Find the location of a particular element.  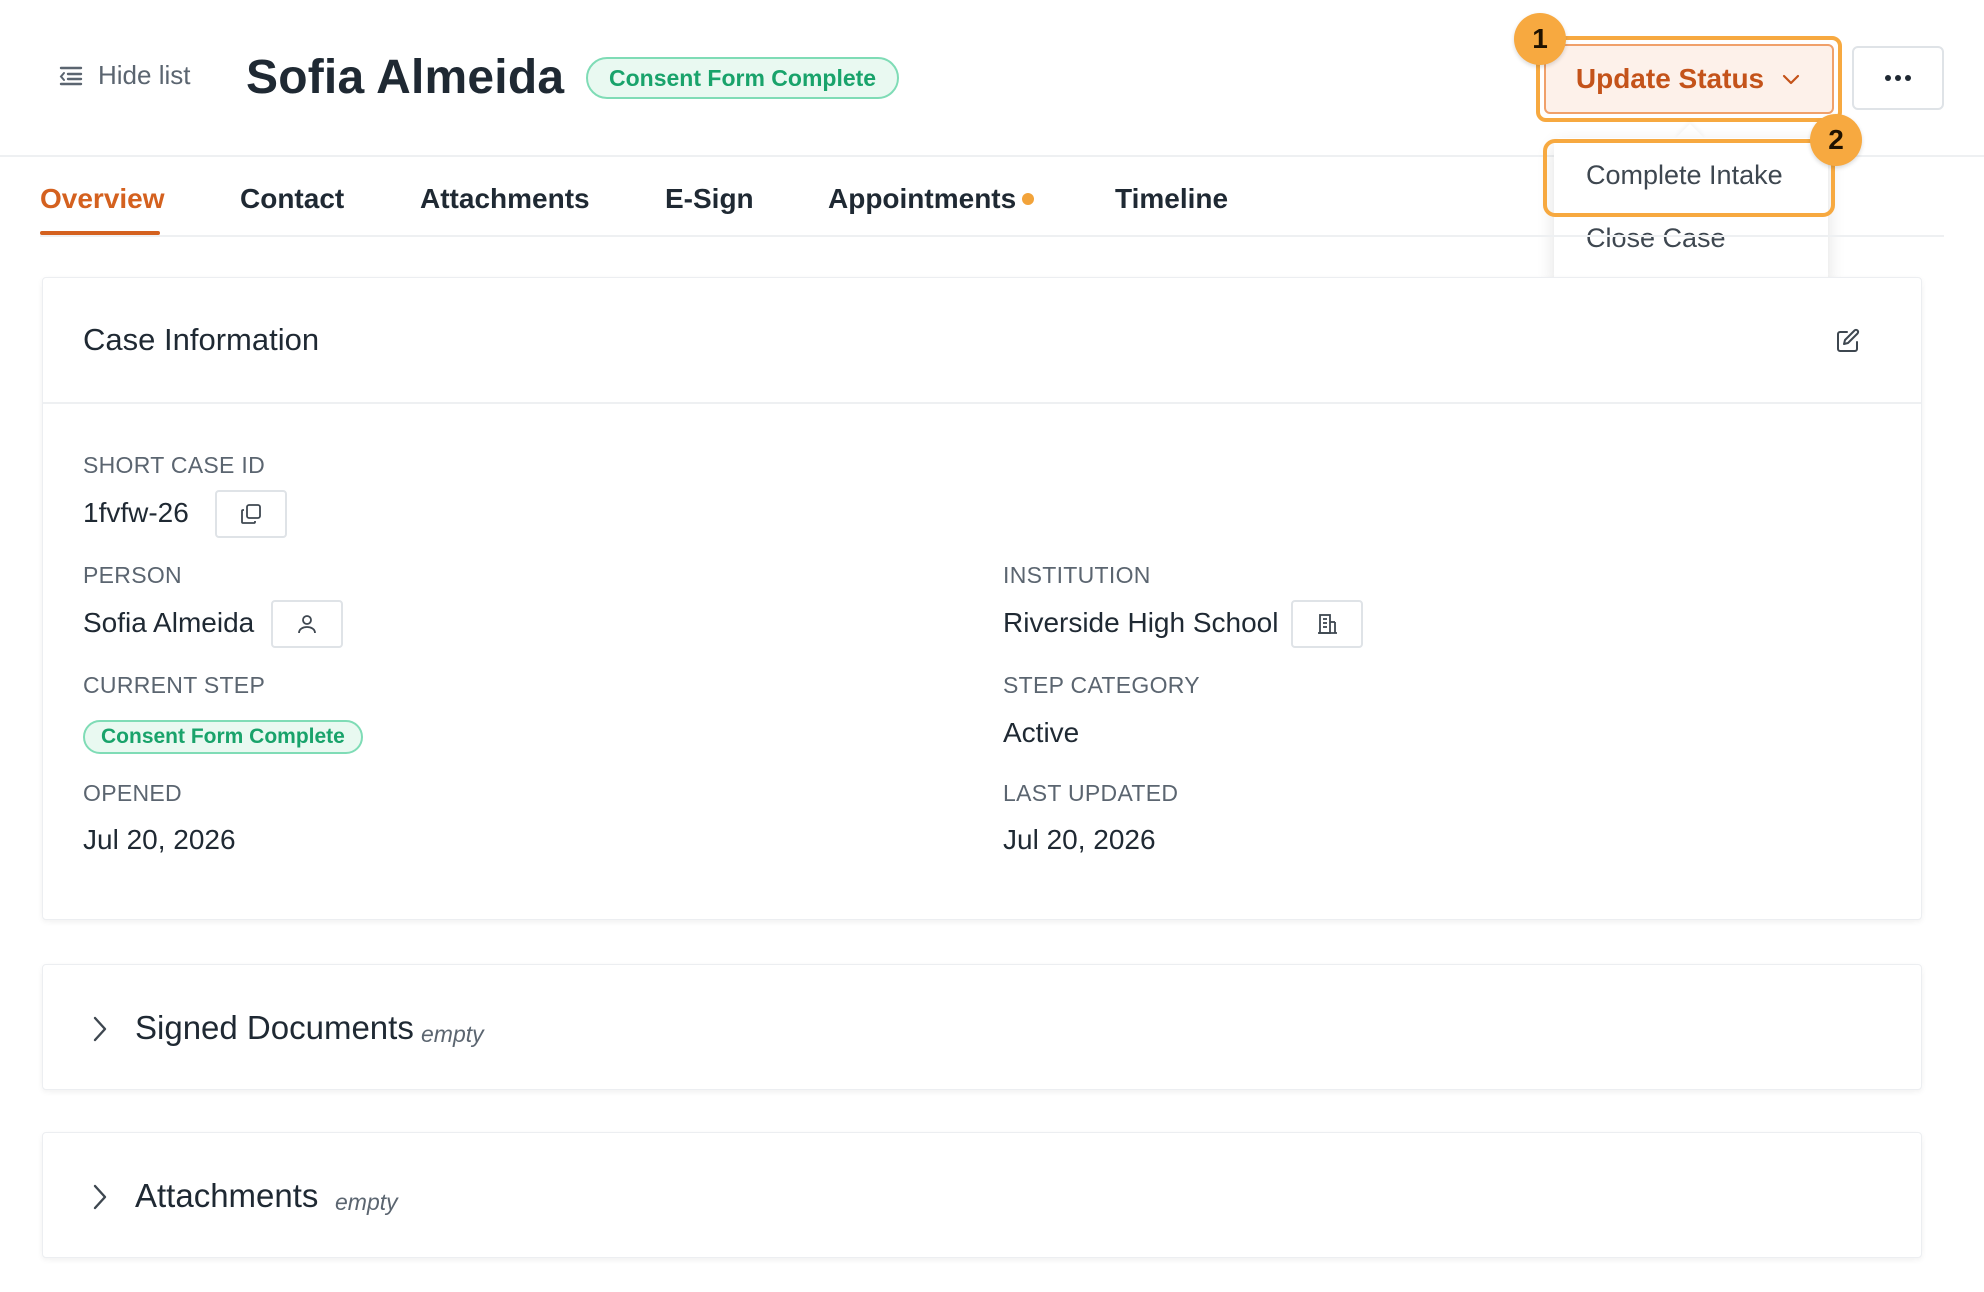

hide-list-label: Hide list is located at coordinates (144, 75).